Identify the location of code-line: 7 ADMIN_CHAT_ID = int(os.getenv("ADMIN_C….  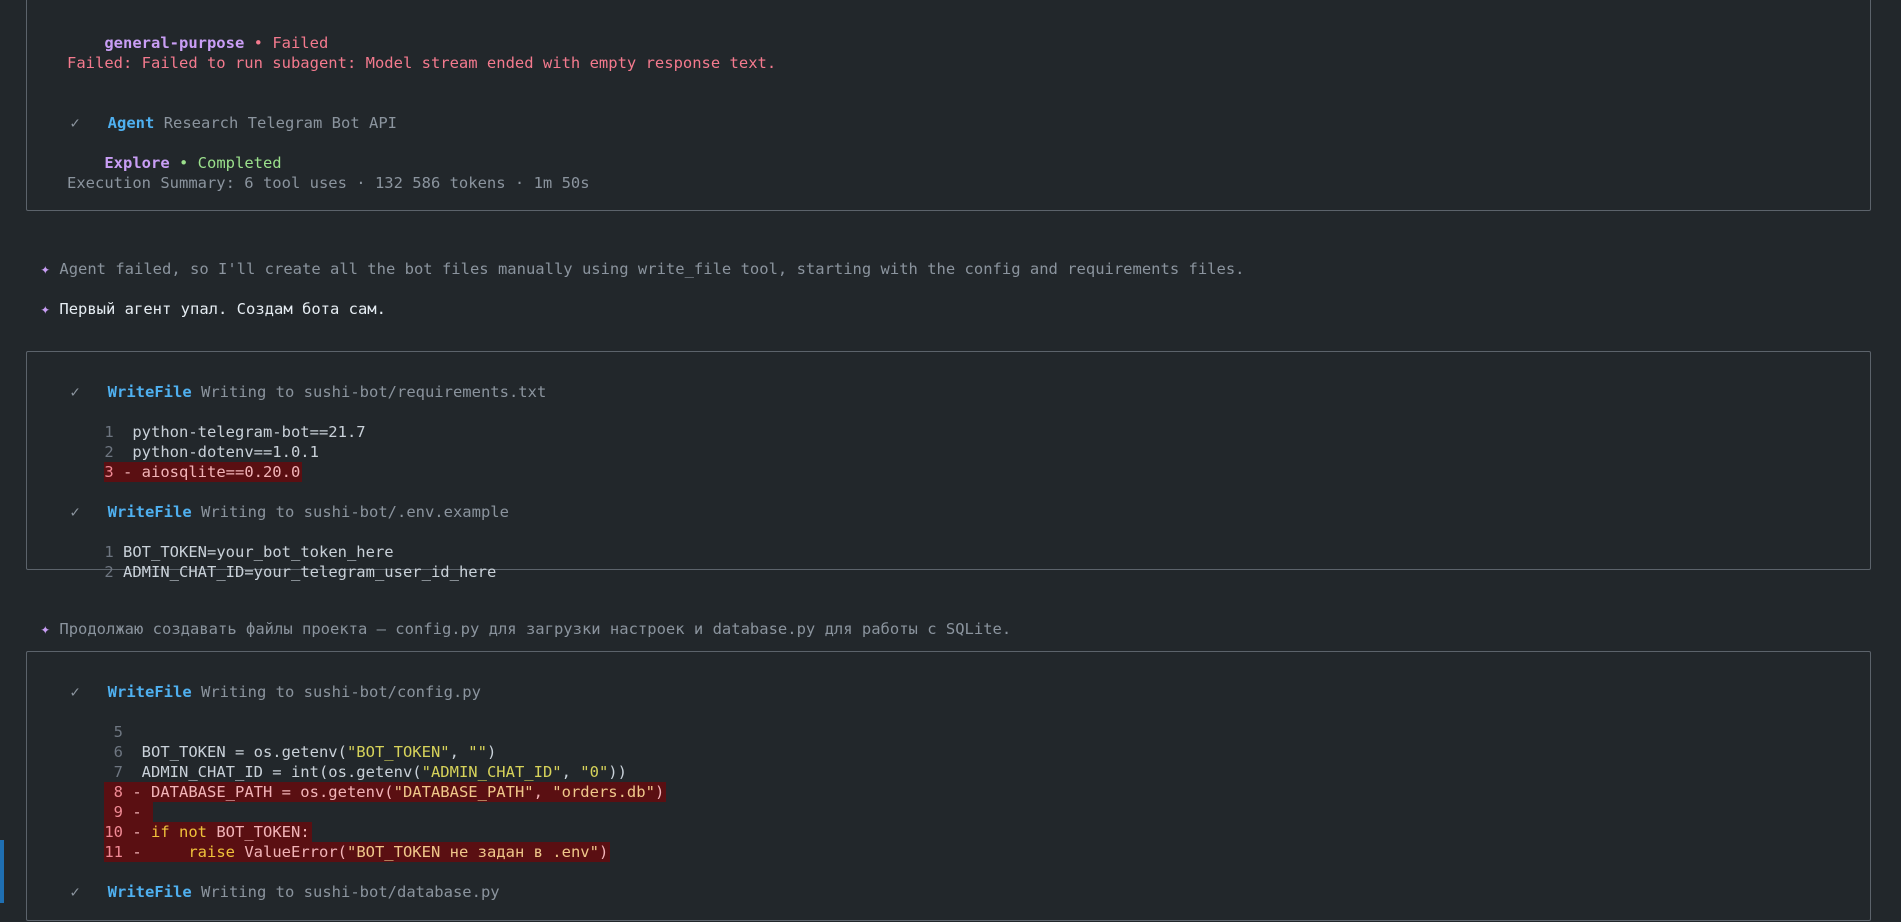
(347, 761).